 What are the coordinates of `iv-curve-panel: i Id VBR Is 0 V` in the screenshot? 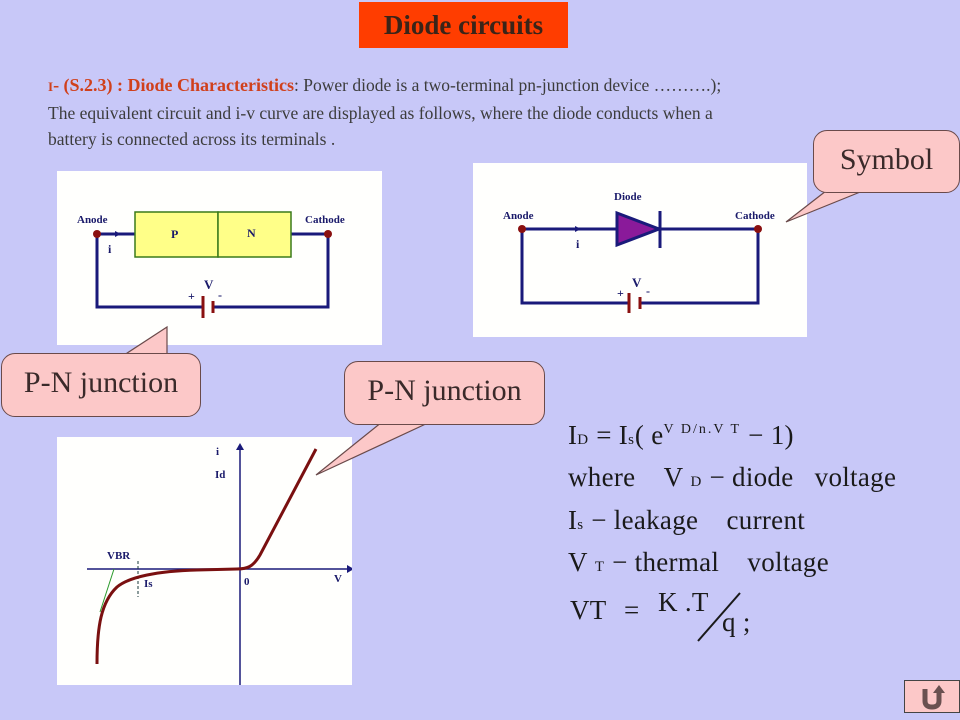 It's located at (204, 561).